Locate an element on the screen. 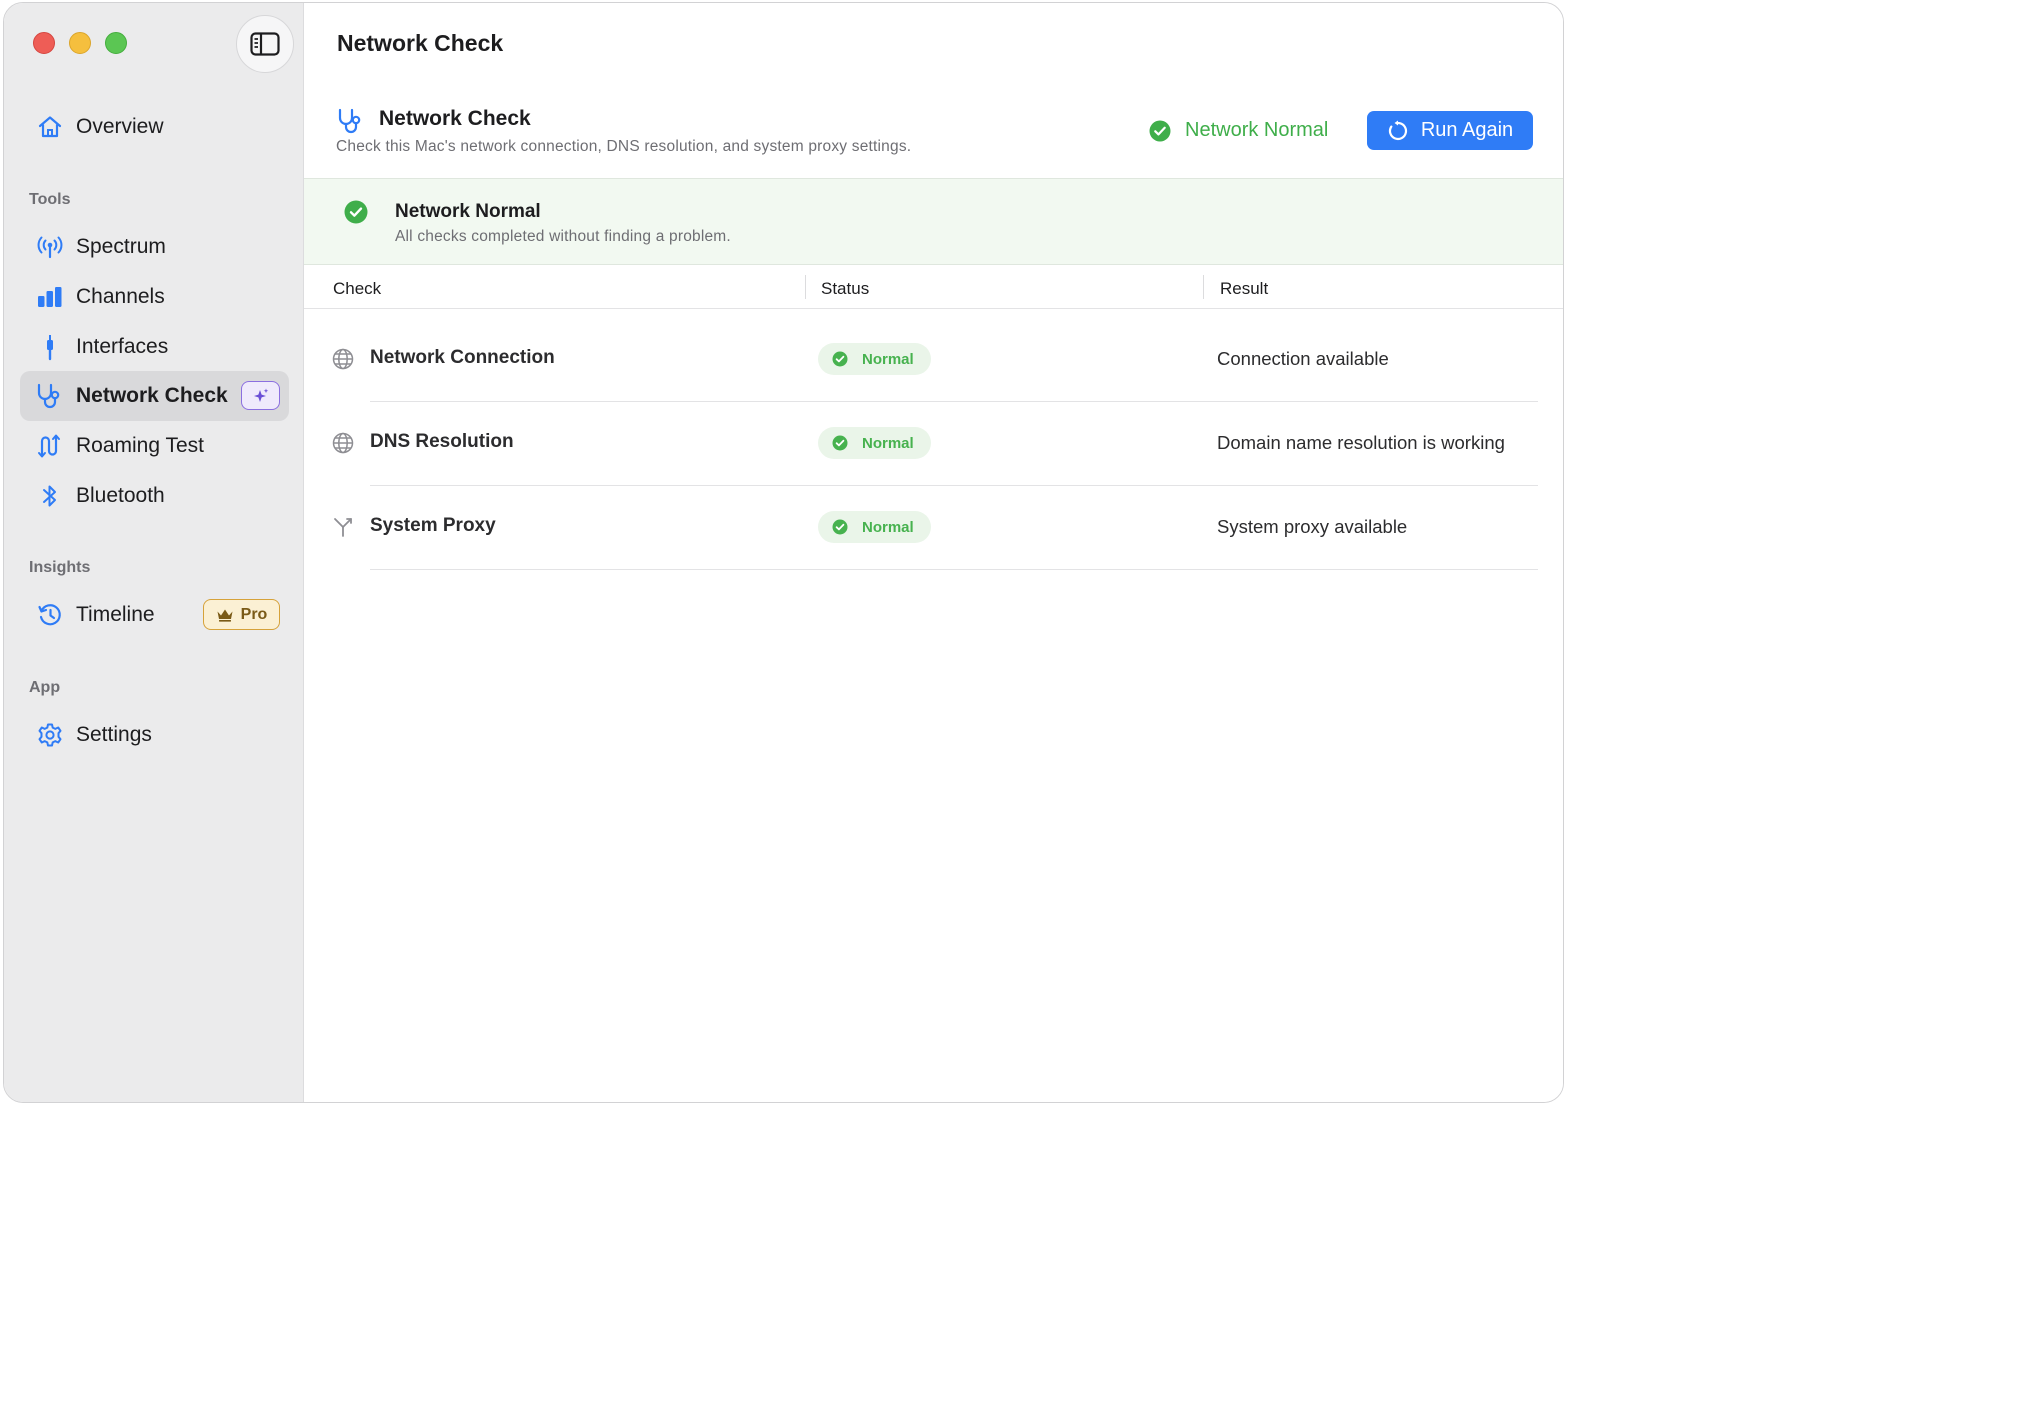  proxy-fork-icon is located at coordinates (343, 527).